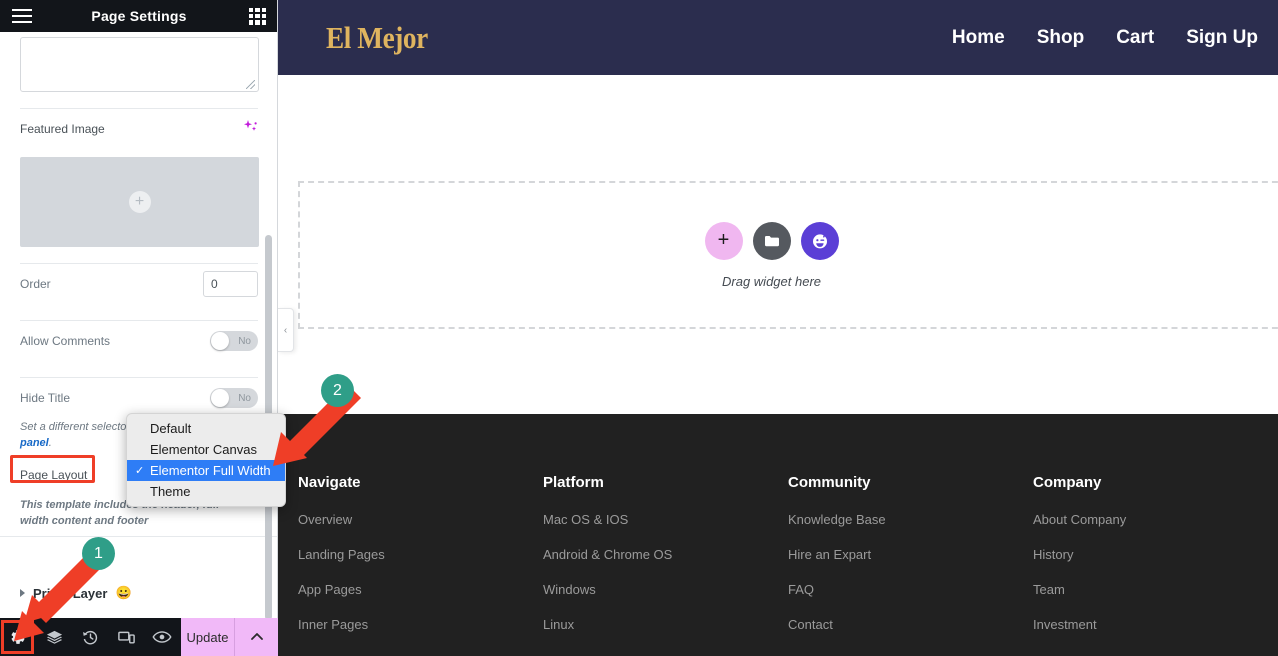 The width and height of the screenshot is (1278, 656). Describe the element at coordinates (585, 519) in the screenshot. I see `footer-link: Mac OS & IOS` at that location.